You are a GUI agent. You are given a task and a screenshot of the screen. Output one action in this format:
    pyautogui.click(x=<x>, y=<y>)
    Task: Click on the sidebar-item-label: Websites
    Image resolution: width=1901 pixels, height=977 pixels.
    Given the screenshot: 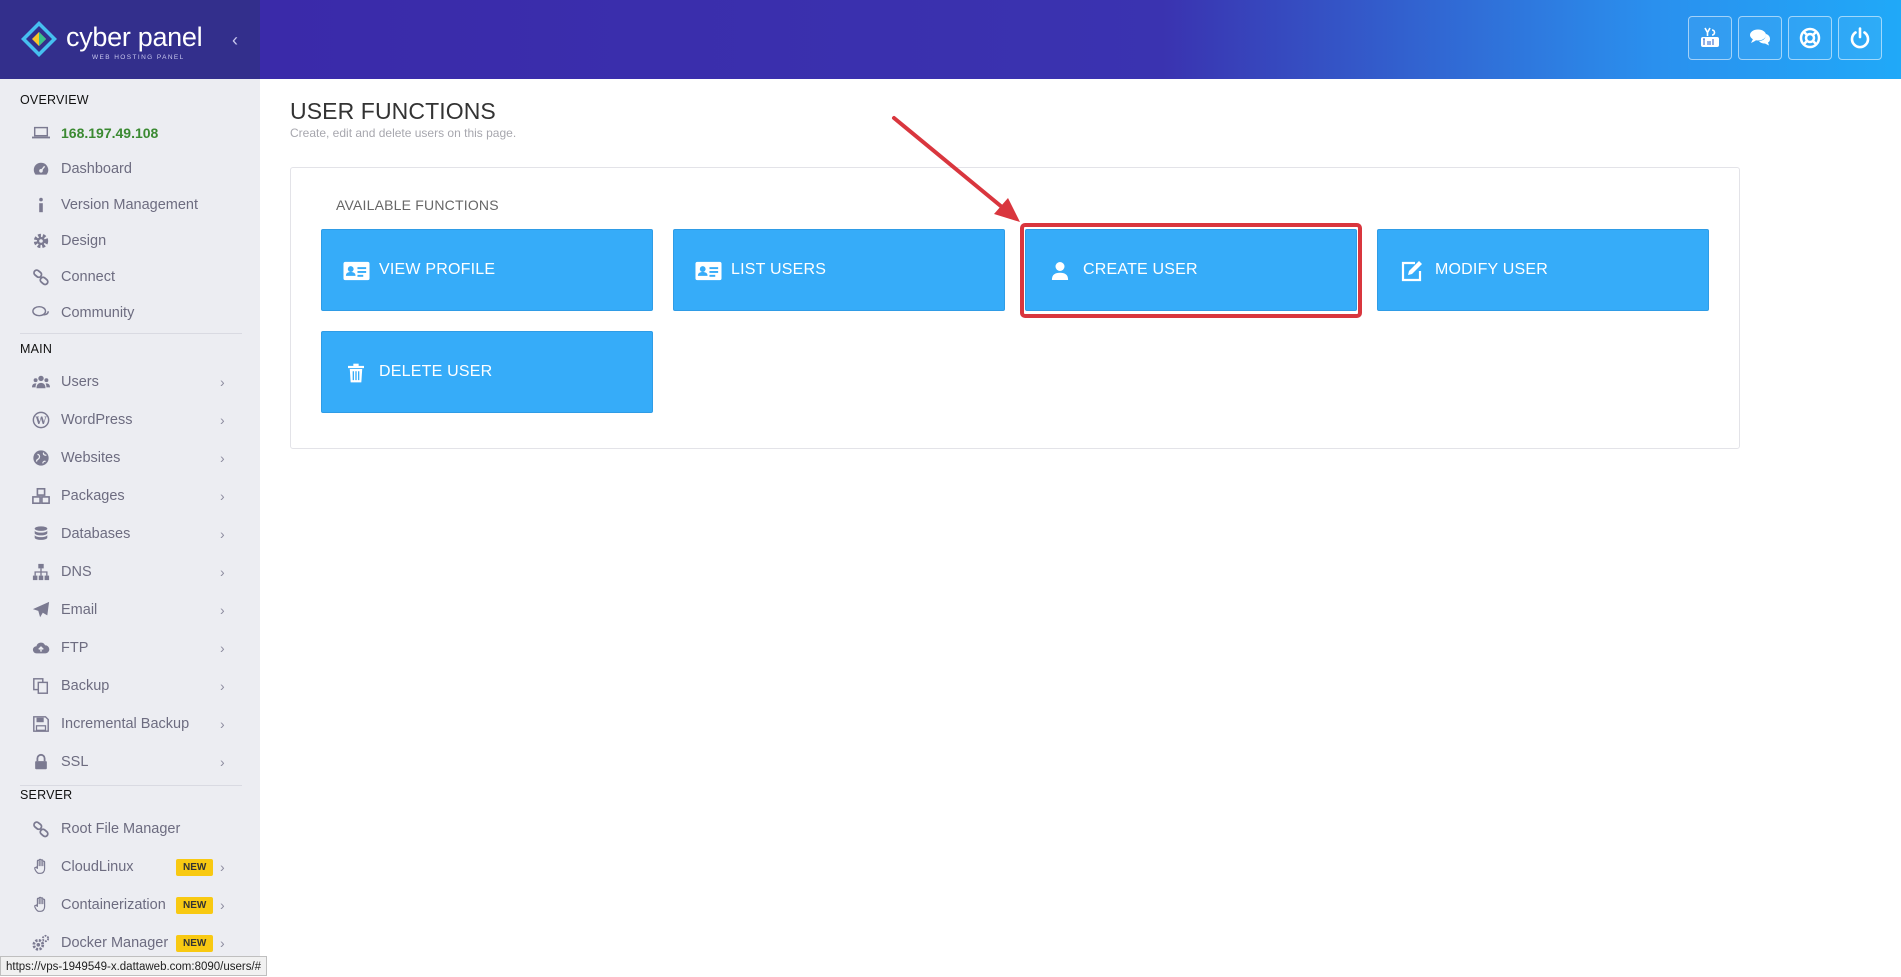 What is the action you would take?
    pyautogui.click(x=91, y=458)
    